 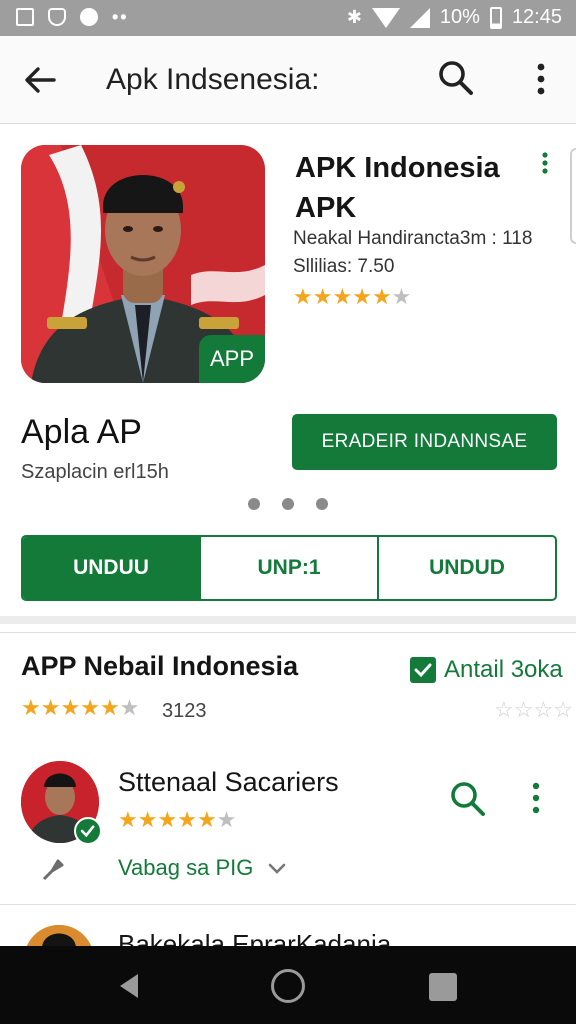 I want to click on app-toolbar: Apk Indsenesia:, so click(x=288, y=80).